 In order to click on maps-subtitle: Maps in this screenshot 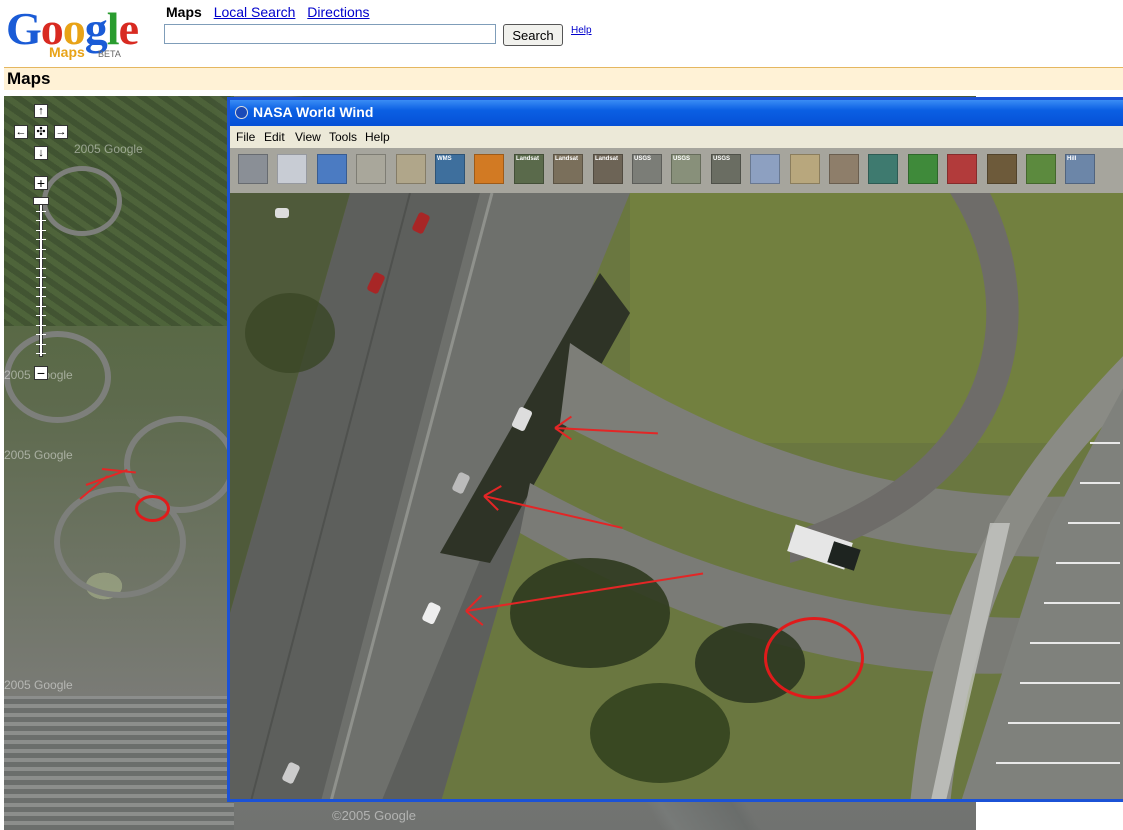, I will do `click(67, 52)`.